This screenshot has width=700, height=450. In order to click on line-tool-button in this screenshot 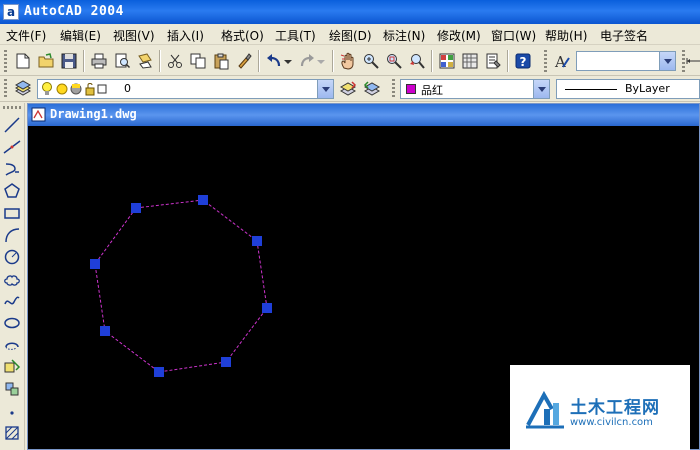, I will do `click(12, 125)`.